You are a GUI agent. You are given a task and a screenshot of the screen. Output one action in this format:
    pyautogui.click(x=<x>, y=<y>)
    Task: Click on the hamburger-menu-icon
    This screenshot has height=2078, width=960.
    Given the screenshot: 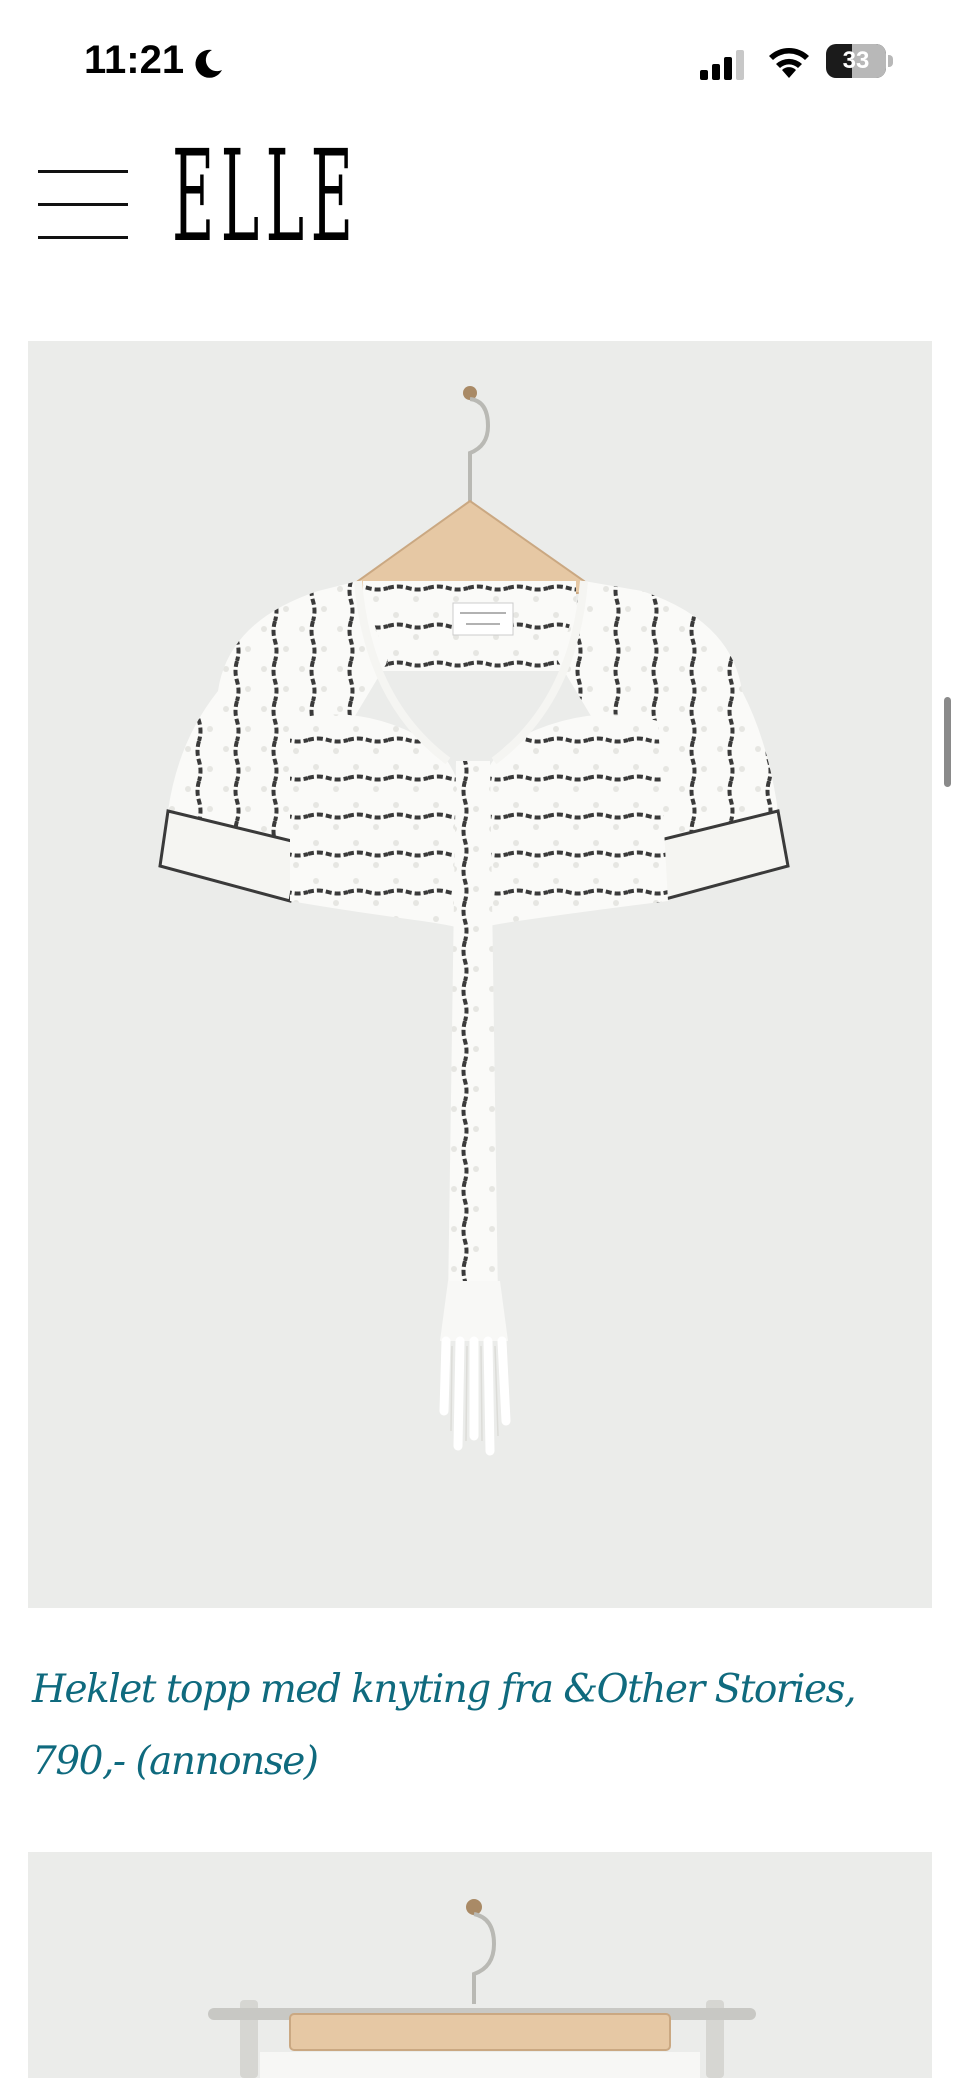 What is the action you would take?
    pyautogui.click(x=83, y=205)
    